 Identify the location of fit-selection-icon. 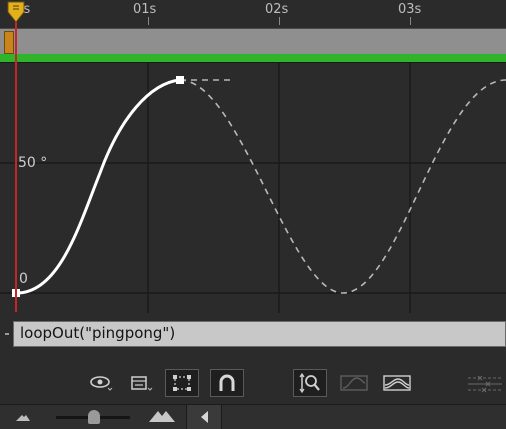
(354, 383).